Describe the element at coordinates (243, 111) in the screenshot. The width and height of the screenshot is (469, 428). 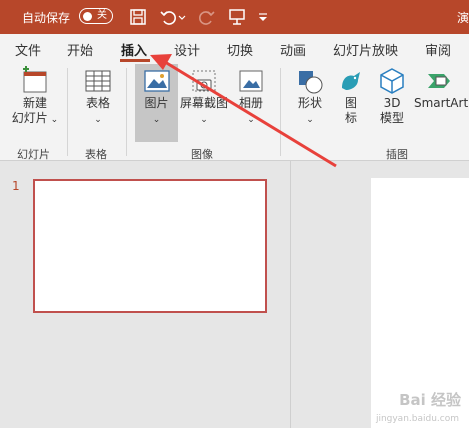
I see `annotation-arrow` at that location.